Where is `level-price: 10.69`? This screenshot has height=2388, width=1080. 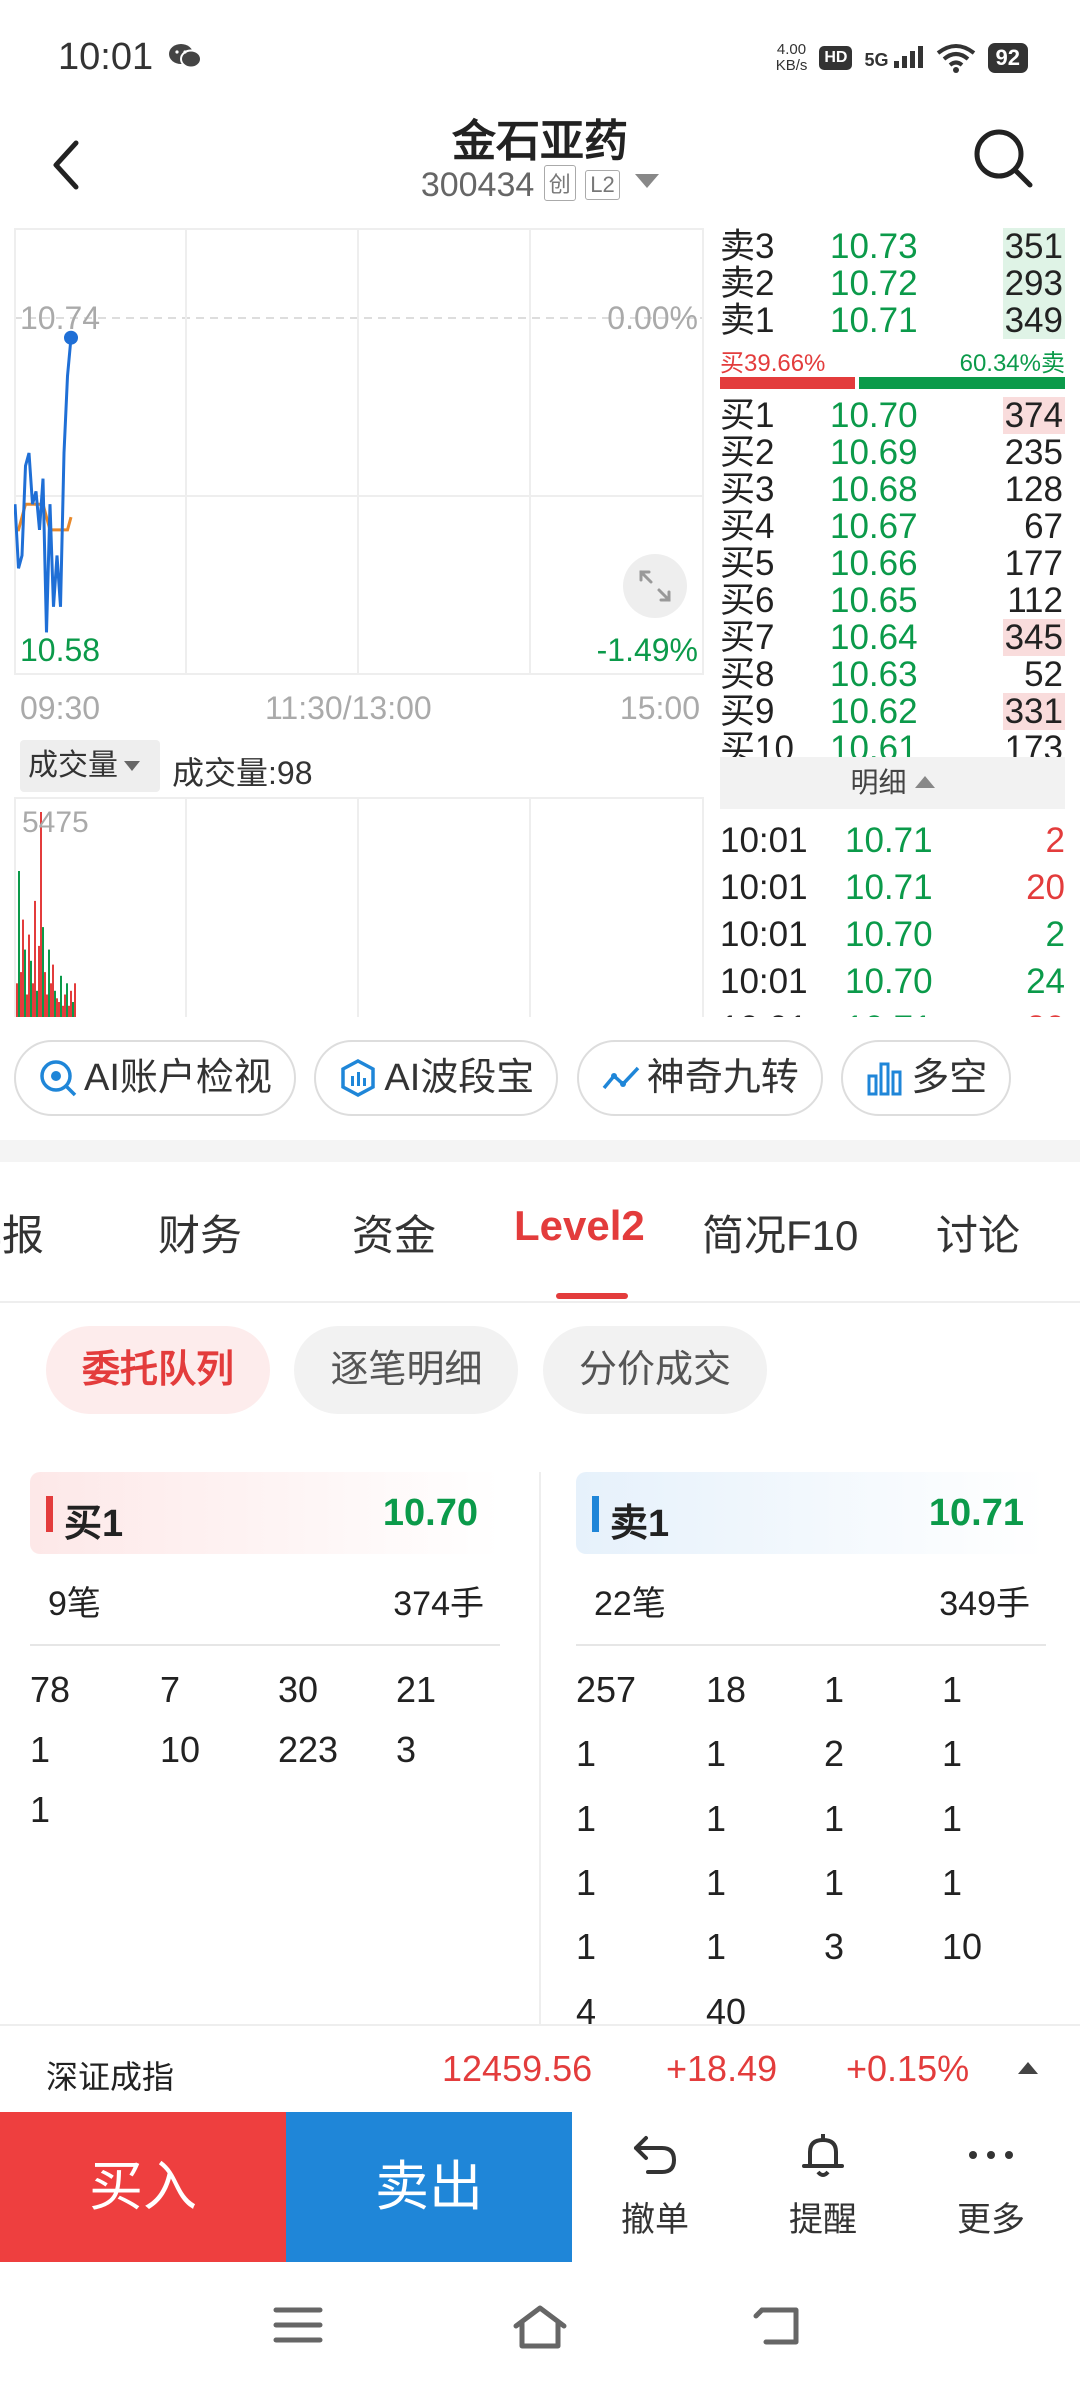
level-price: 10.69 is located at coordinates (874, 452).